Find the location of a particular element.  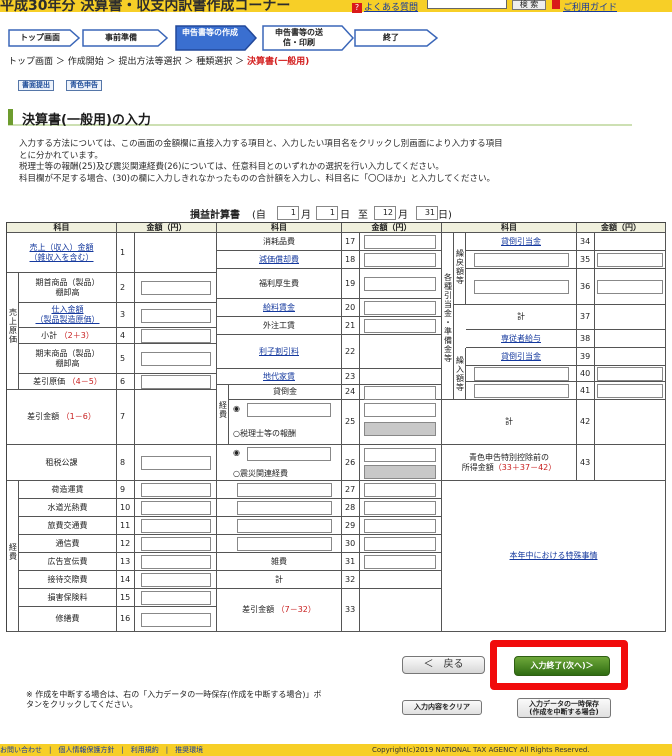

paper-submit-button: 書面提出 is located at coordinates (36, 85).